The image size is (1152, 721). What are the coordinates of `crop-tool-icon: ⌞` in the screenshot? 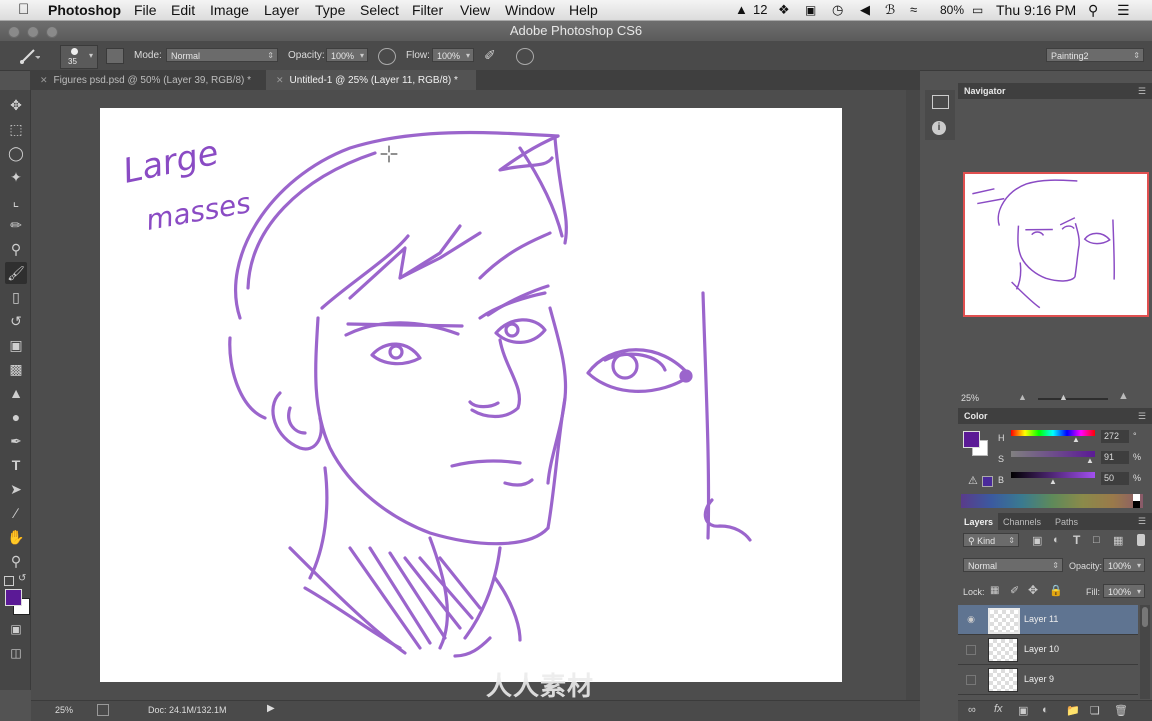 It's located at (16, 201).